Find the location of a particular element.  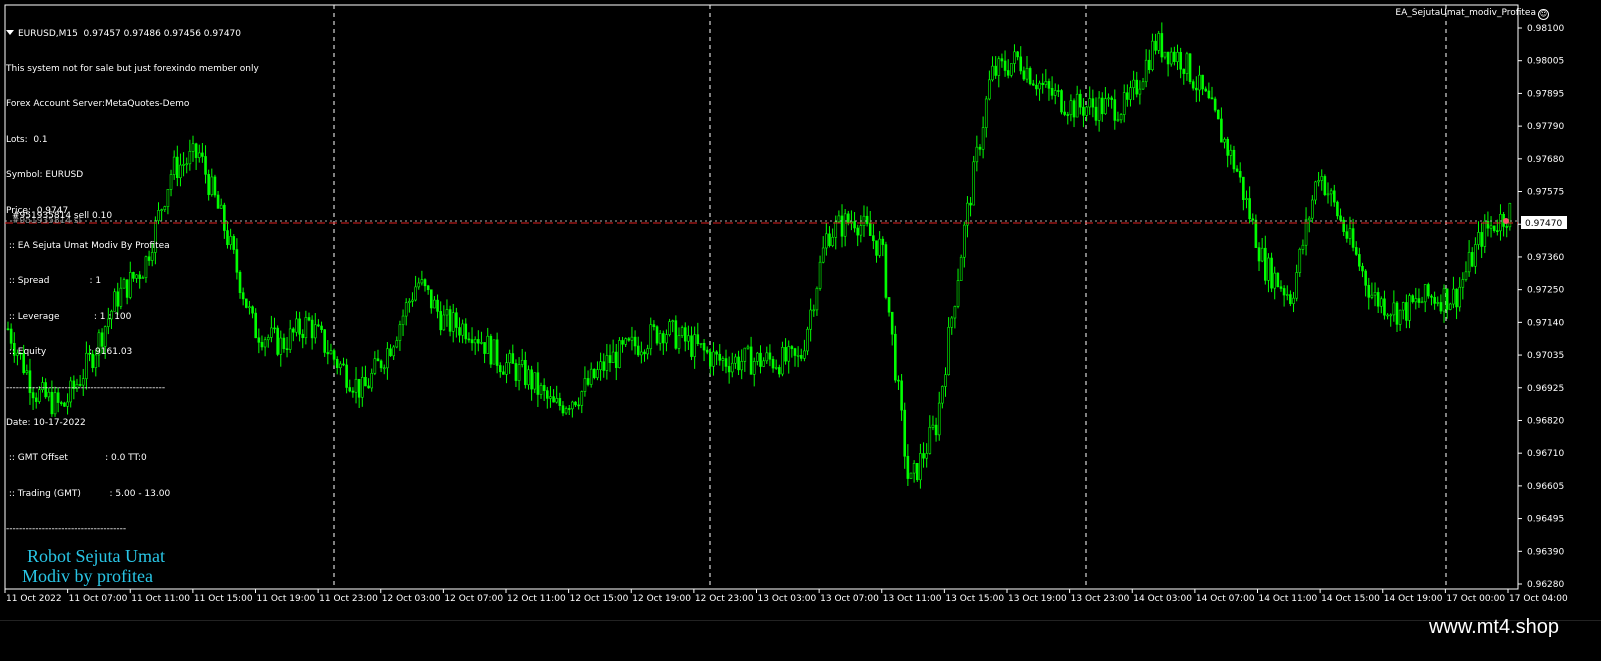

time-label: 13 Oct 19:00 is located at coordinates (1037, 599).